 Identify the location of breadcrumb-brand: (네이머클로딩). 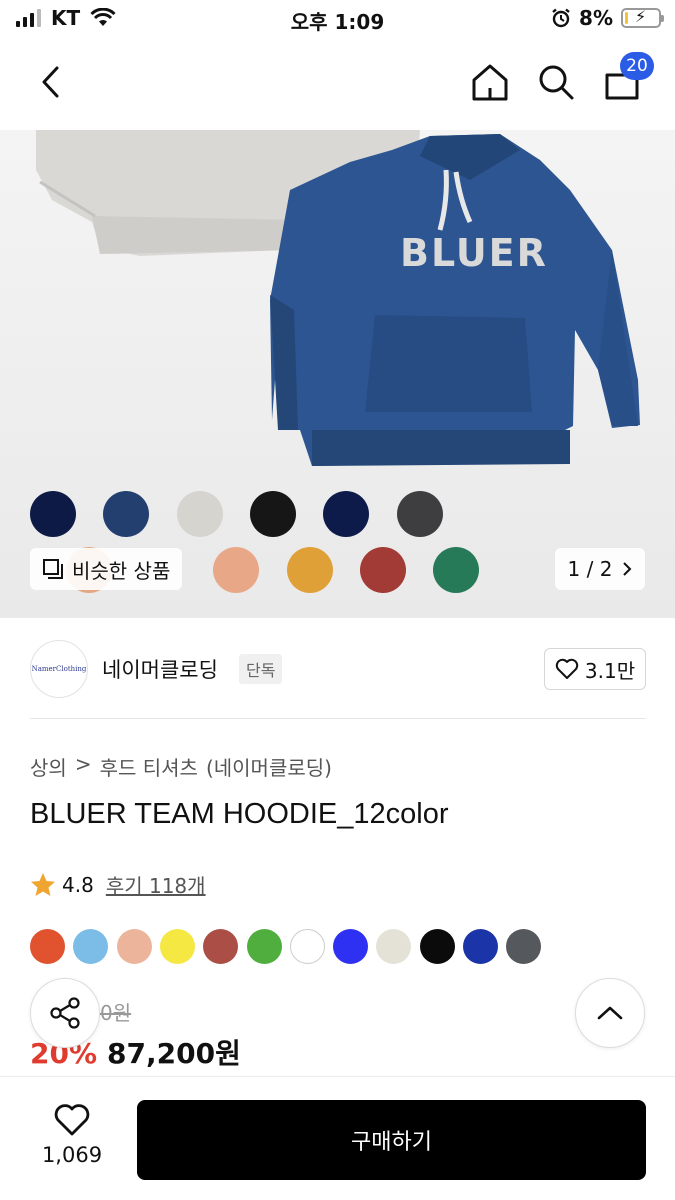
(269, 766).